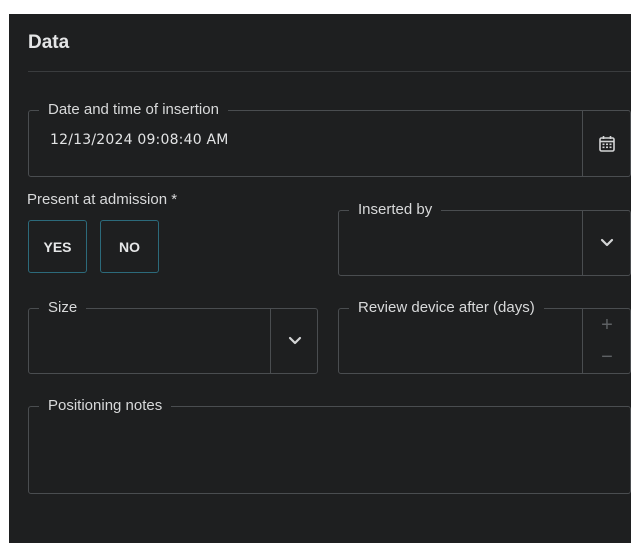 The width and height of the screenshot is (631, 543). Describe the element at coordinates (484, 336) in the screenshot. I see `review-days-stepper: Review device after (days) + −` at that location.